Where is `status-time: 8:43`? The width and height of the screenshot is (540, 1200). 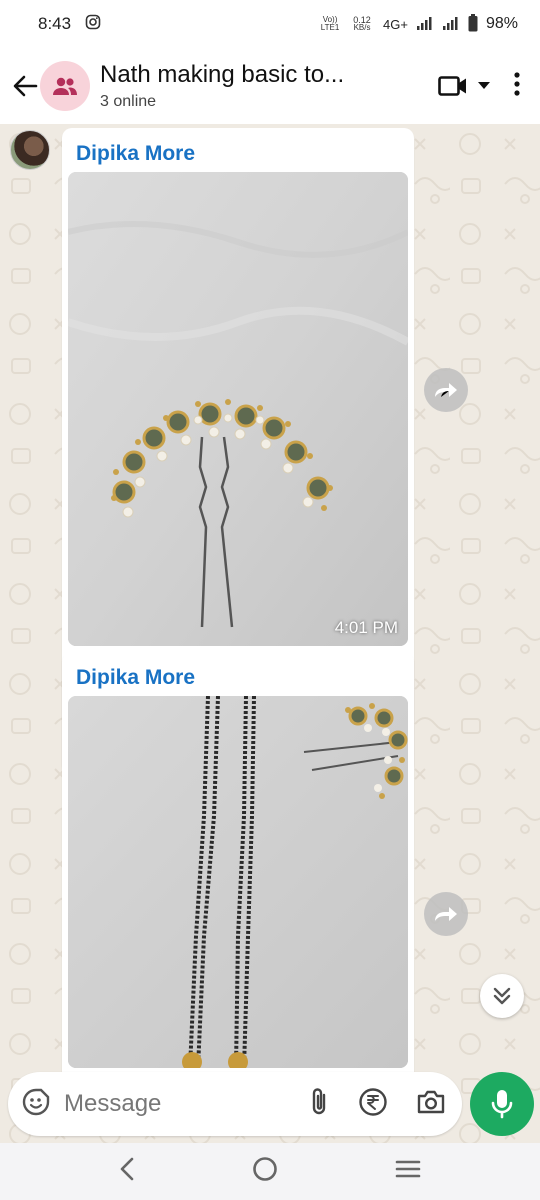 status-time: 8:43 is located at coordinates (55, 23).